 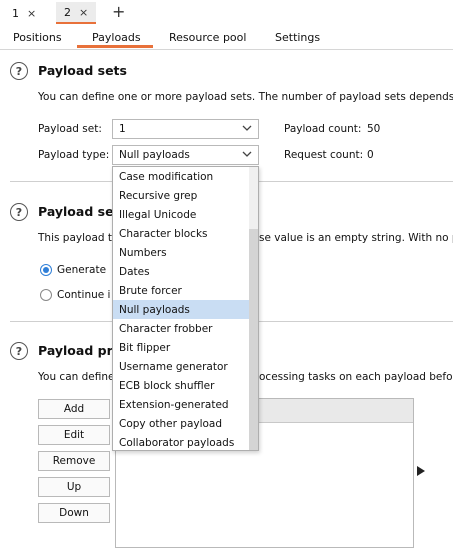 I want to click on dropdown-option: Dates, so click(x=181, y=271).